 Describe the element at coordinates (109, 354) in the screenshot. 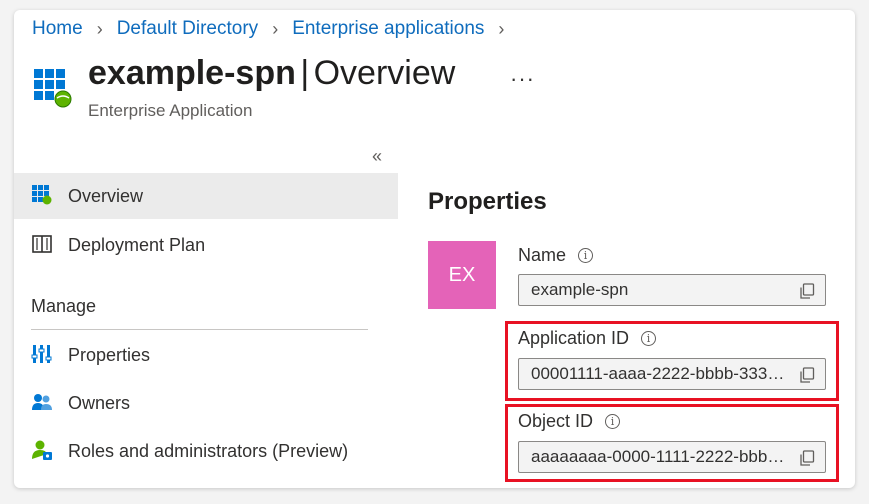

I see `sidebar-item-label: Properties` at that location.